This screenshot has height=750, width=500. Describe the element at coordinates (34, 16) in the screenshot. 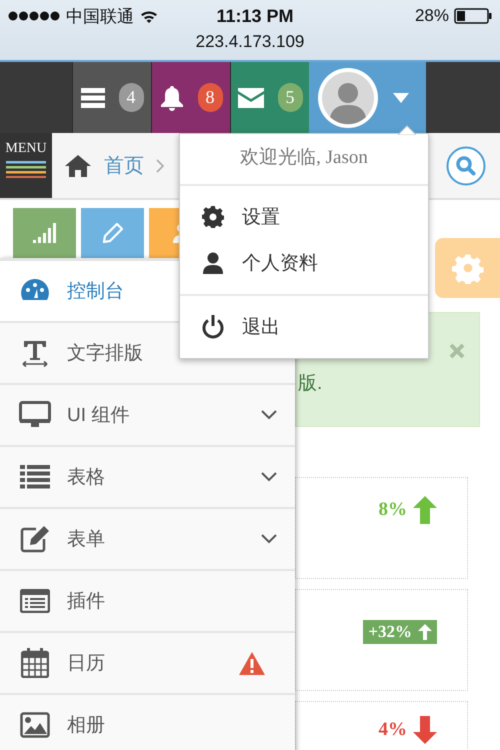

I see `signal-dots-icon` at that location.